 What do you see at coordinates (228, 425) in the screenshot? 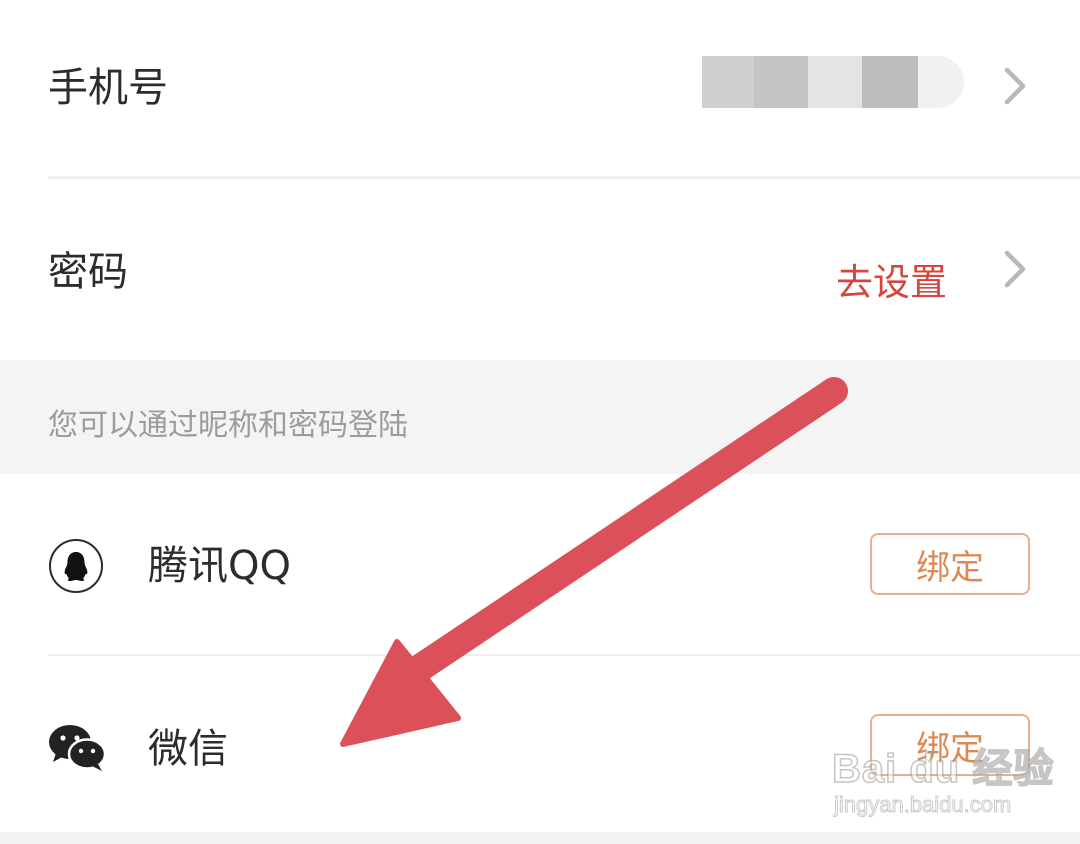
I see `hint-text: 您可以通过昵称和密码登陆` at bounding box center [228, 425].